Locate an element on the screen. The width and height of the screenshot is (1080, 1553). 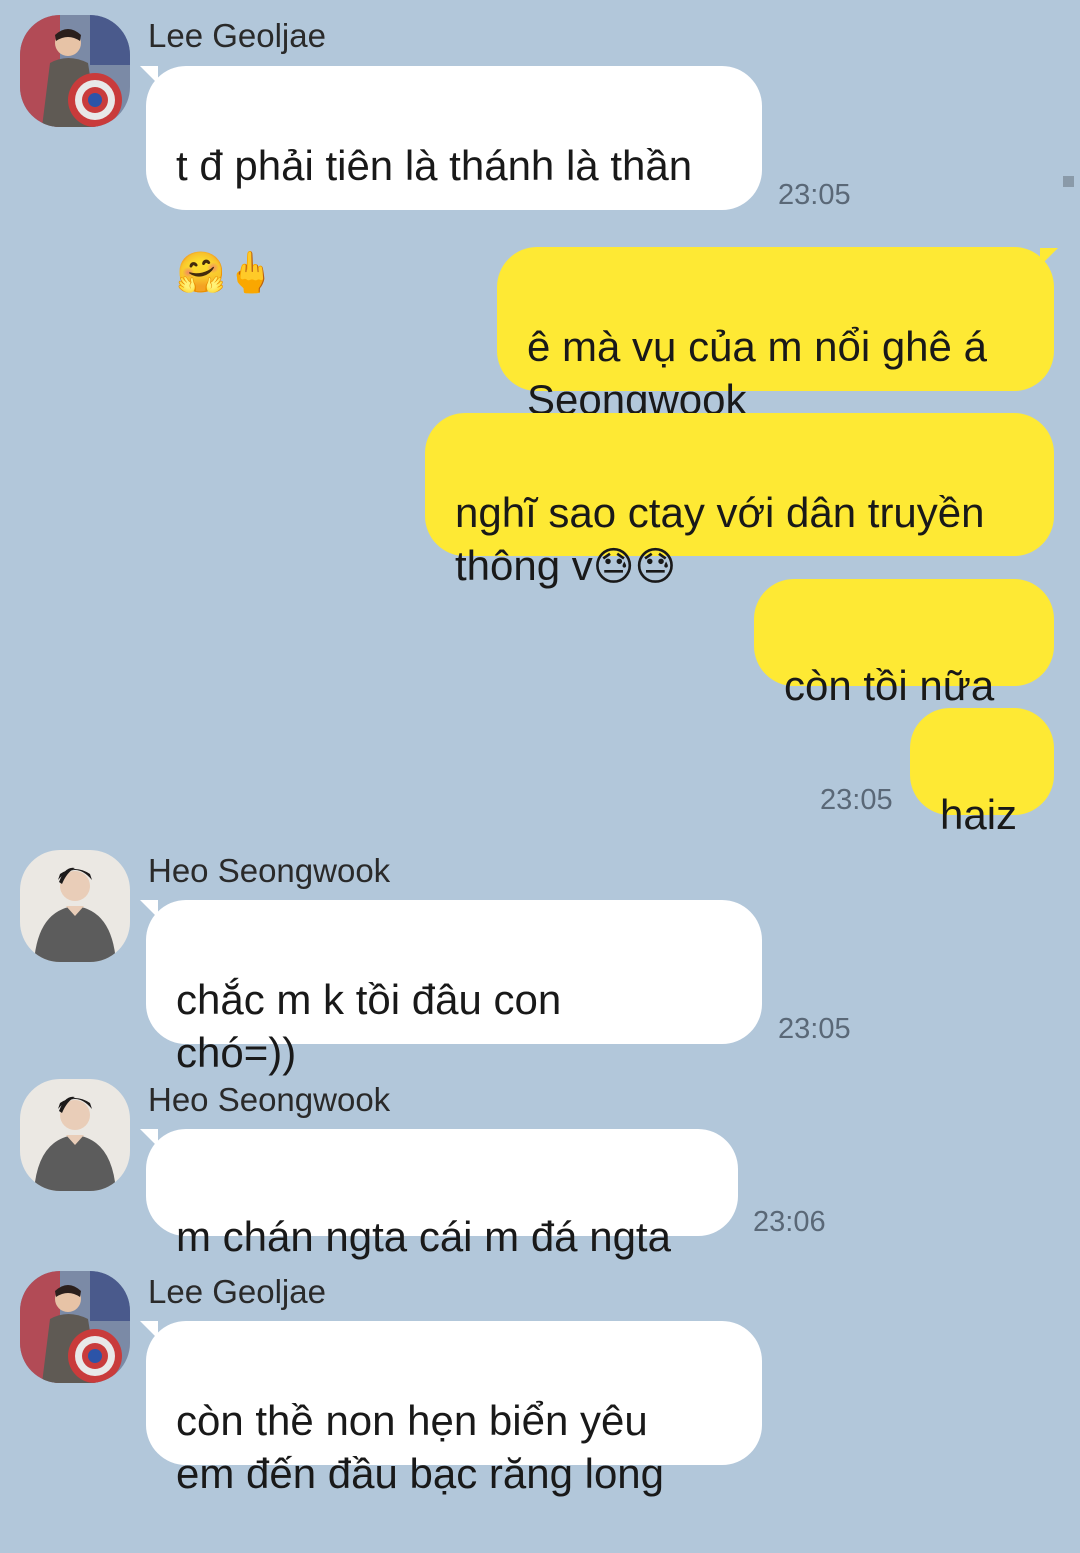
message-bubble-incoming: chắc m k tồi đâu con chó=)) is located at coordinates (454, 988).